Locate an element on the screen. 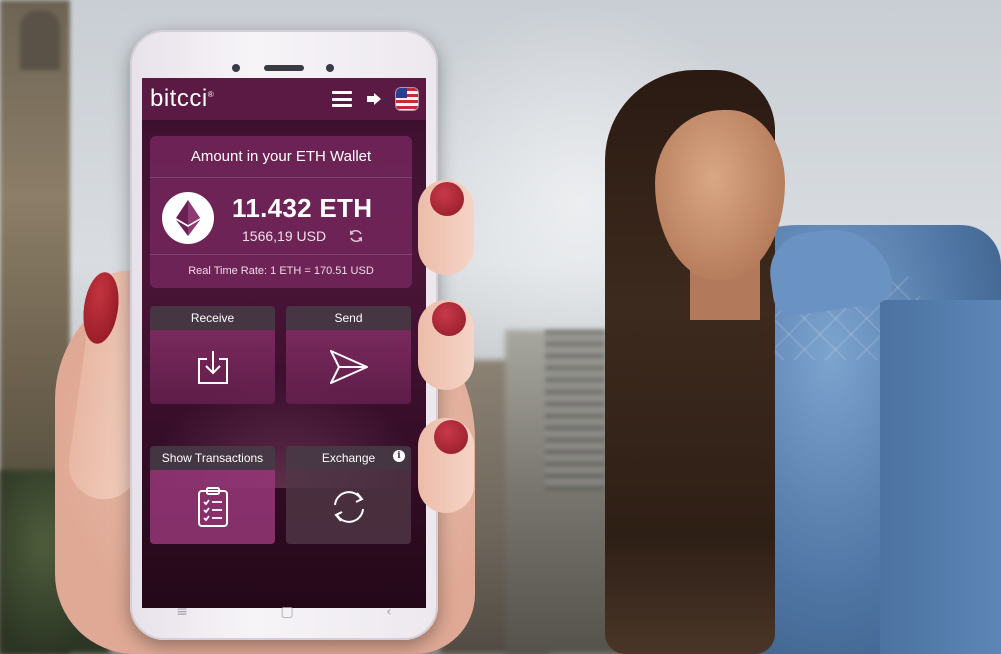 Image resolution: width=1001 pixels, height=654 pixels. menu-icon is located at coordinates (342, 99).